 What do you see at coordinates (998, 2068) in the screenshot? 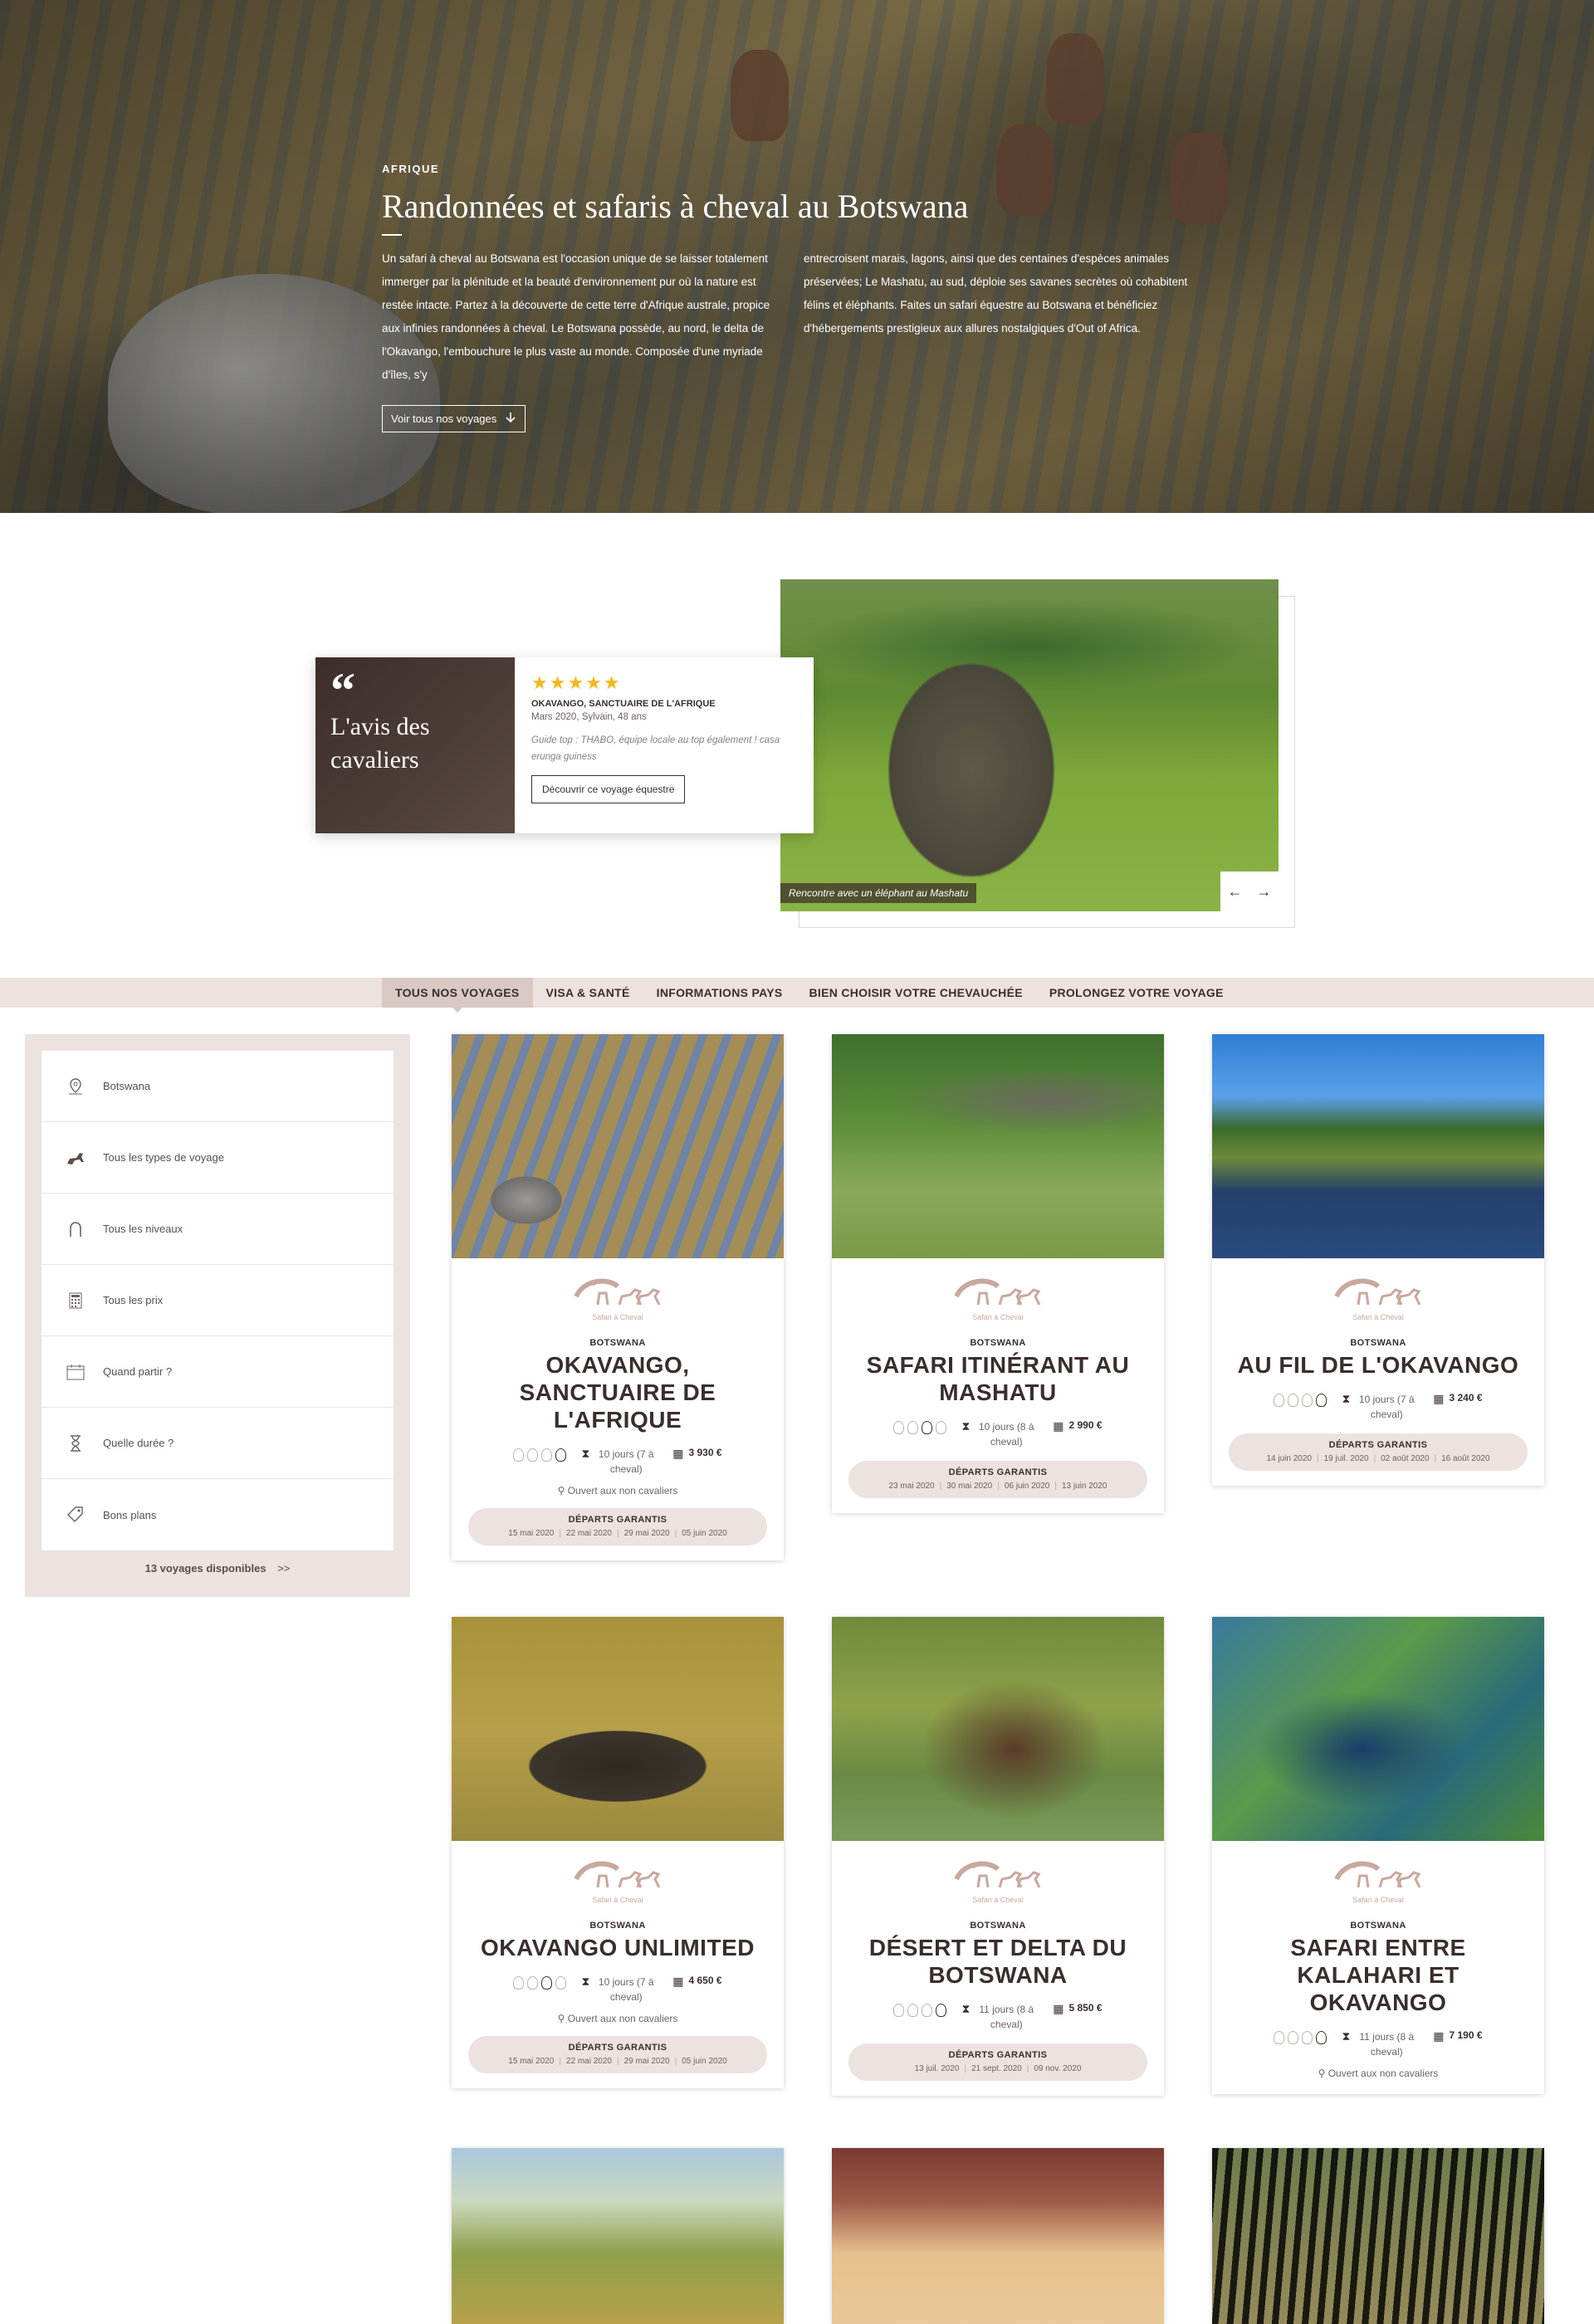
I see `departure-dates: 13 juil. 202021 sept. 202009 nov. 2020` at bounding box center [998, 2068].